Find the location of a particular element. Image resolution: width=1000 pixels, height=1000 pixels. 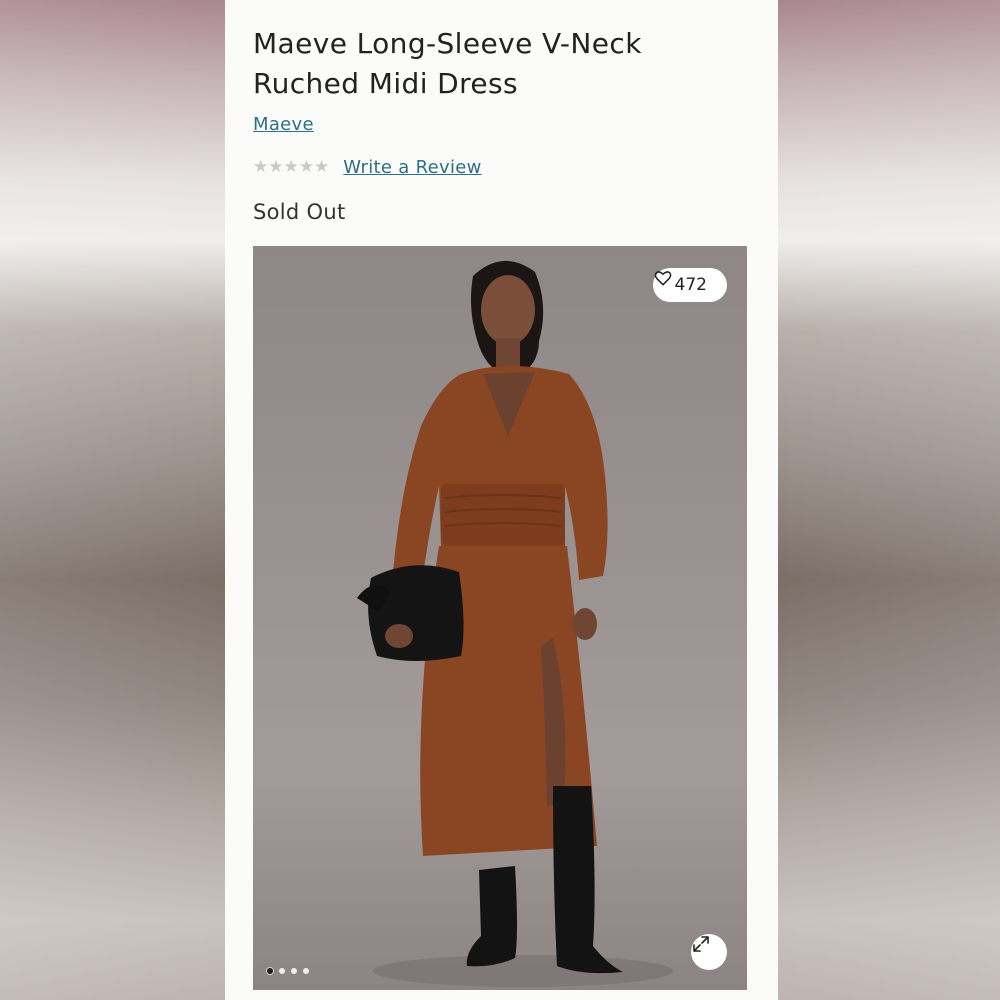

availability-status: Sold Out is located at coordinates (299, 212).